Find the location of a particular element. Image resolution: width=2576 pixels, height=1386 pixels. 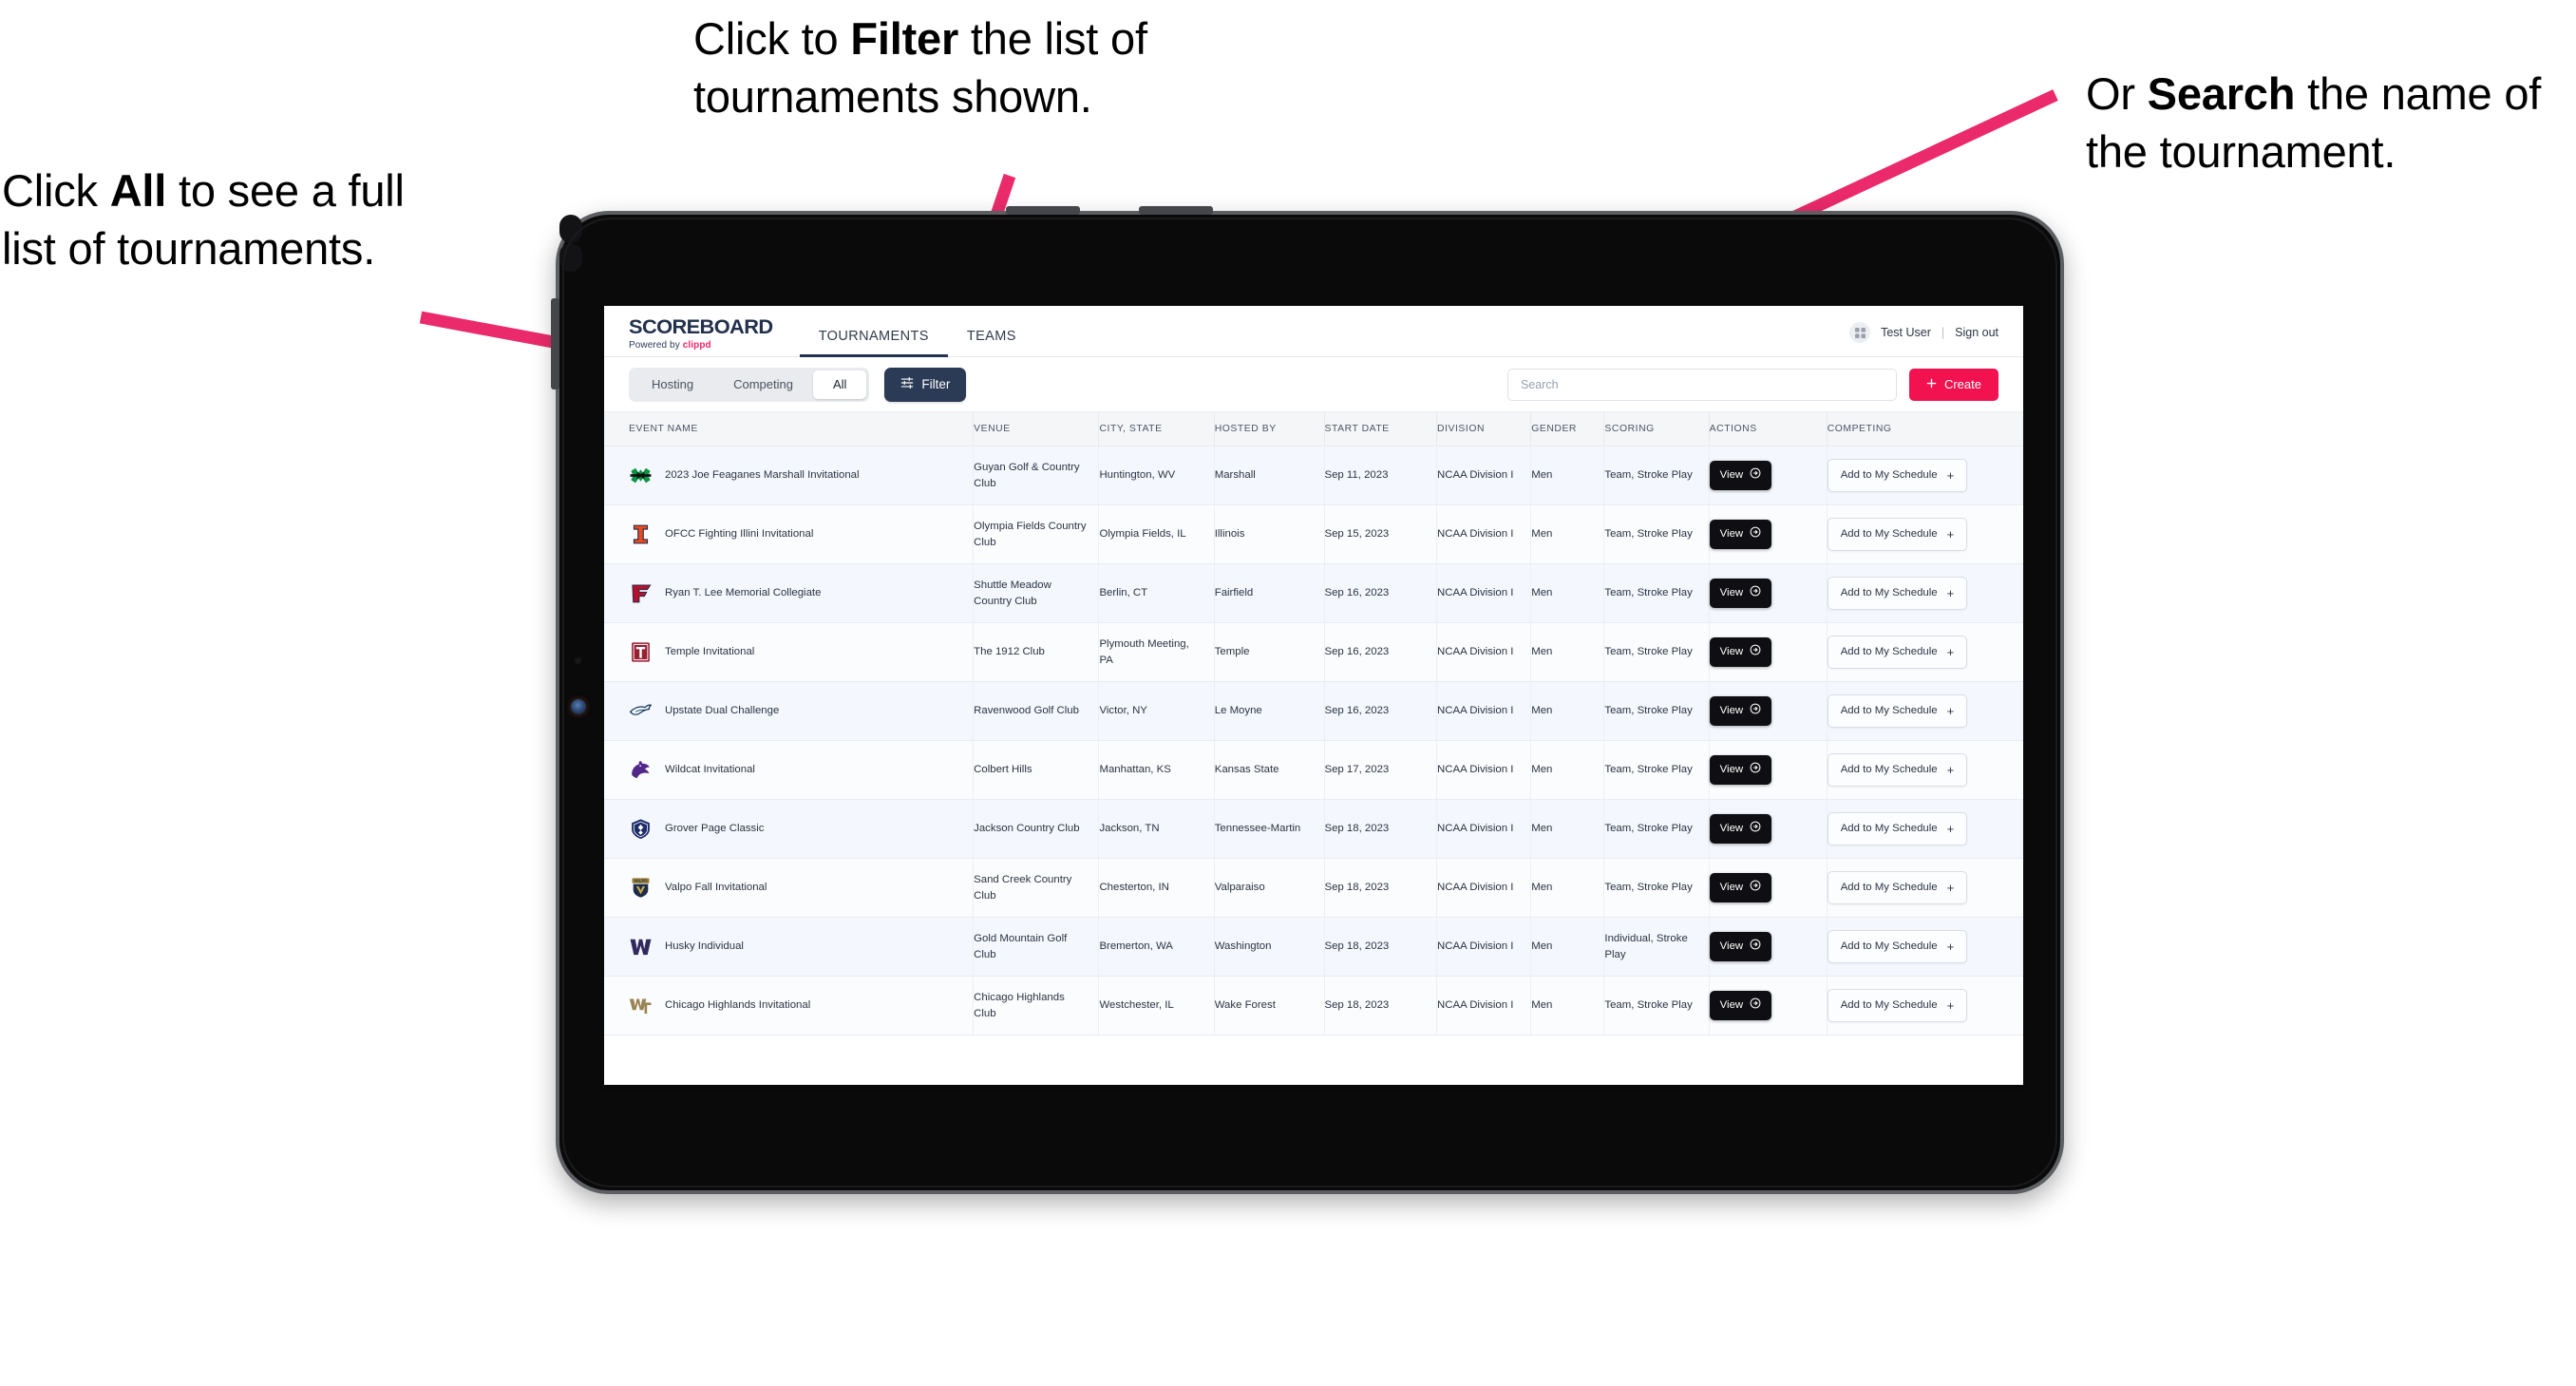

cell-start-date: Sep 18, 2023 is located at coordinates (1380, 1005).